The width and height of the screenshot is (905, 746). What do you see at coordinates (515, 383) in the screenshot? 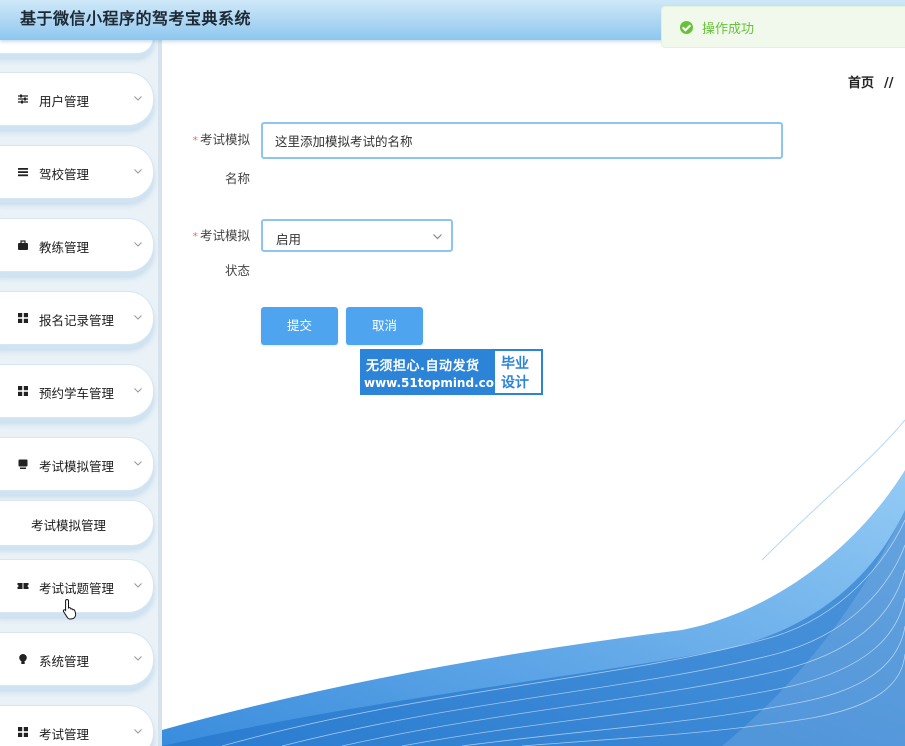
I see `watermark-right-line2: 设计` at bounding box center [515, 383].